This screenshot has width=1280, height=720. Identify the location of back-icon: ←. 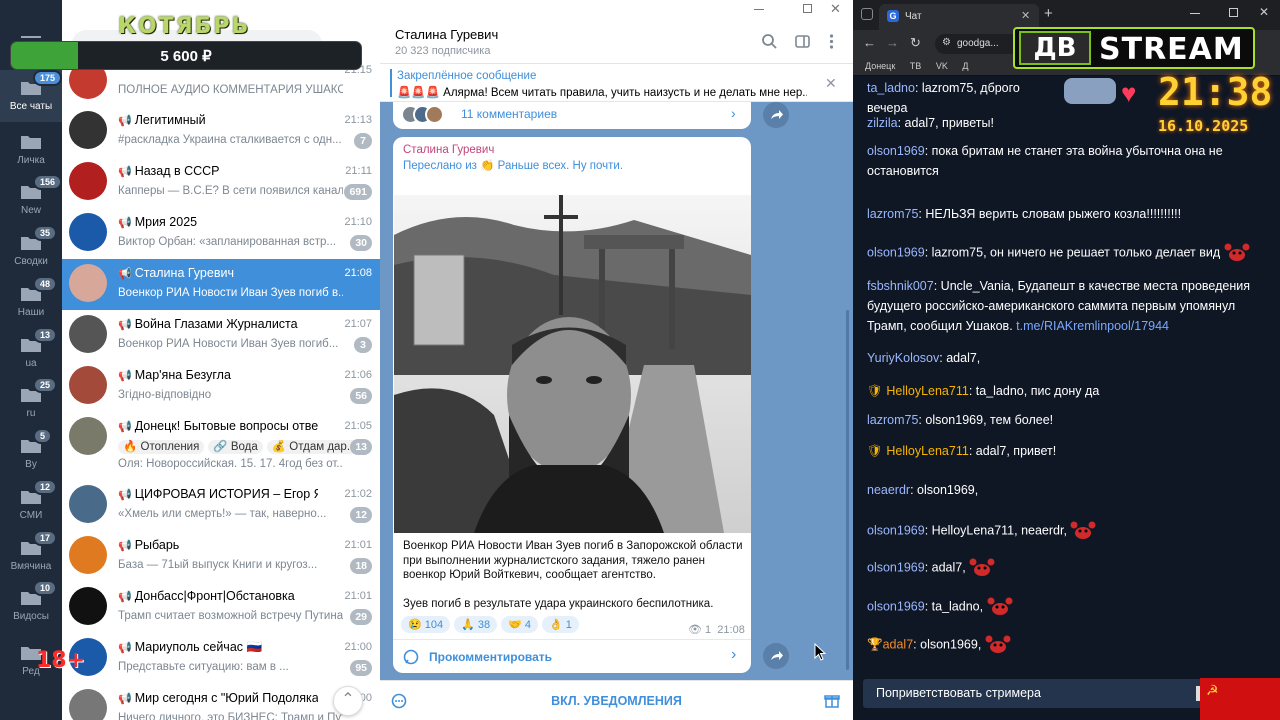
(869, 42).